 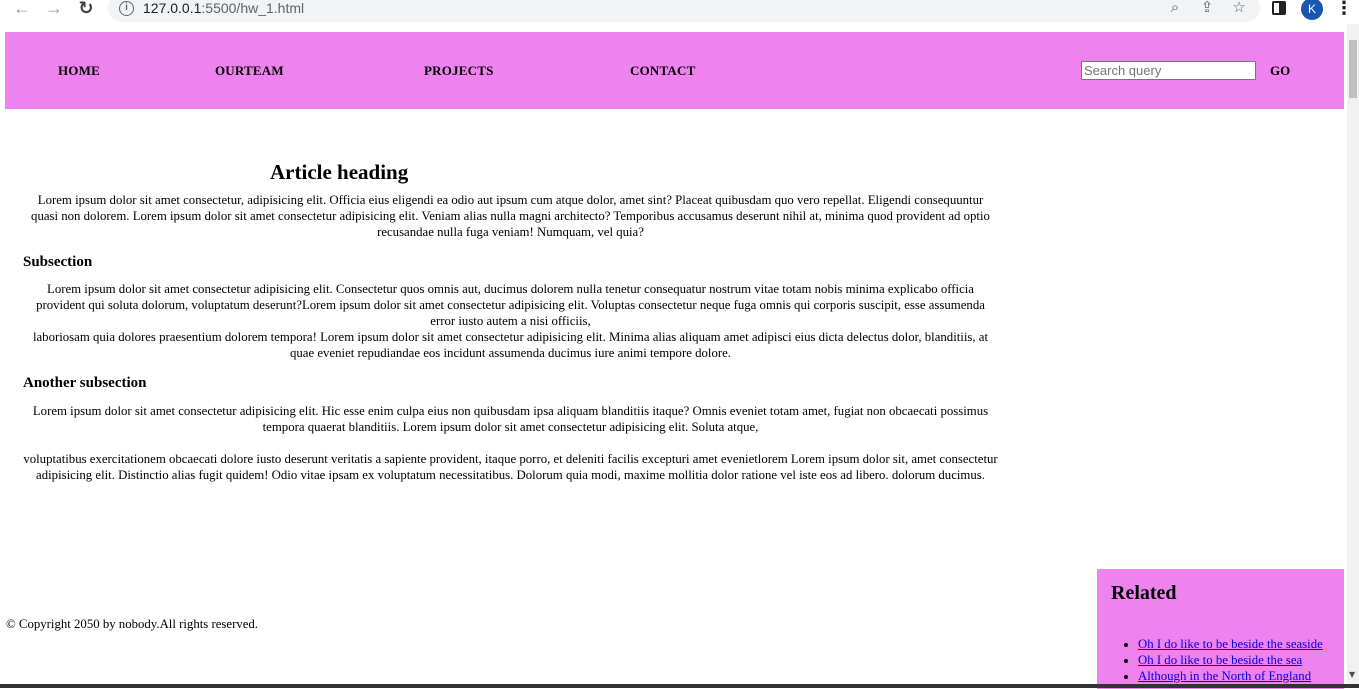 What do you see at coordinates (79, 71) in the screenshot?
I see `nav-home: HOME` at bounding box center [79, 71].